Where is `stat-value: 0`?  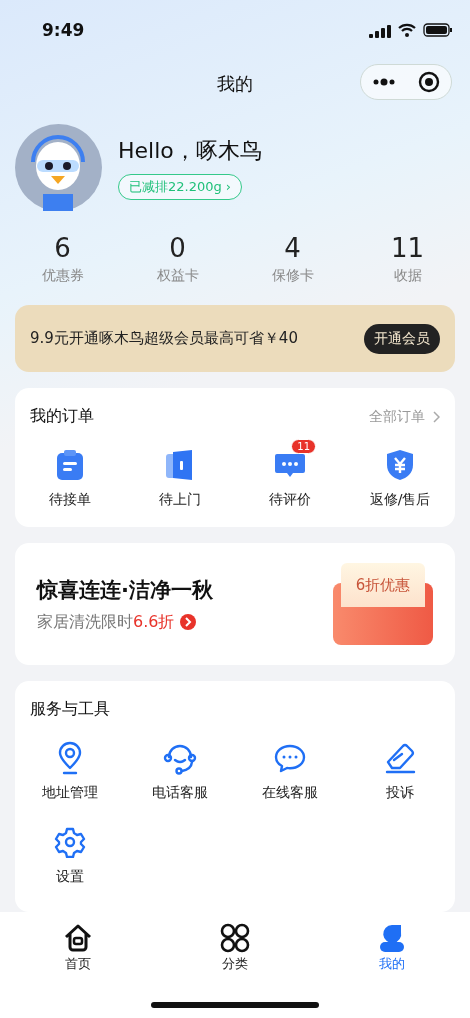
stat-value: 0 is located at coordinates (177, 248).